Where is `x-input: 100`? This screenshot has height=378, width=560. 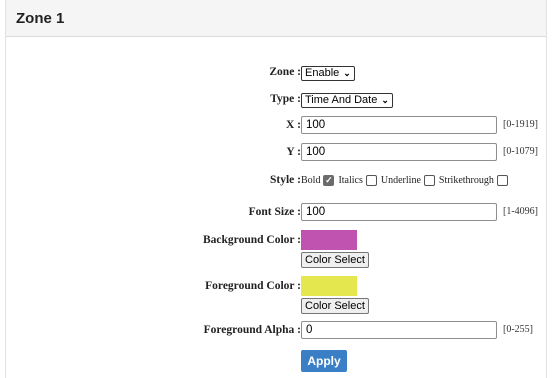 x-input: 100 is located at coordinates (399, 125).